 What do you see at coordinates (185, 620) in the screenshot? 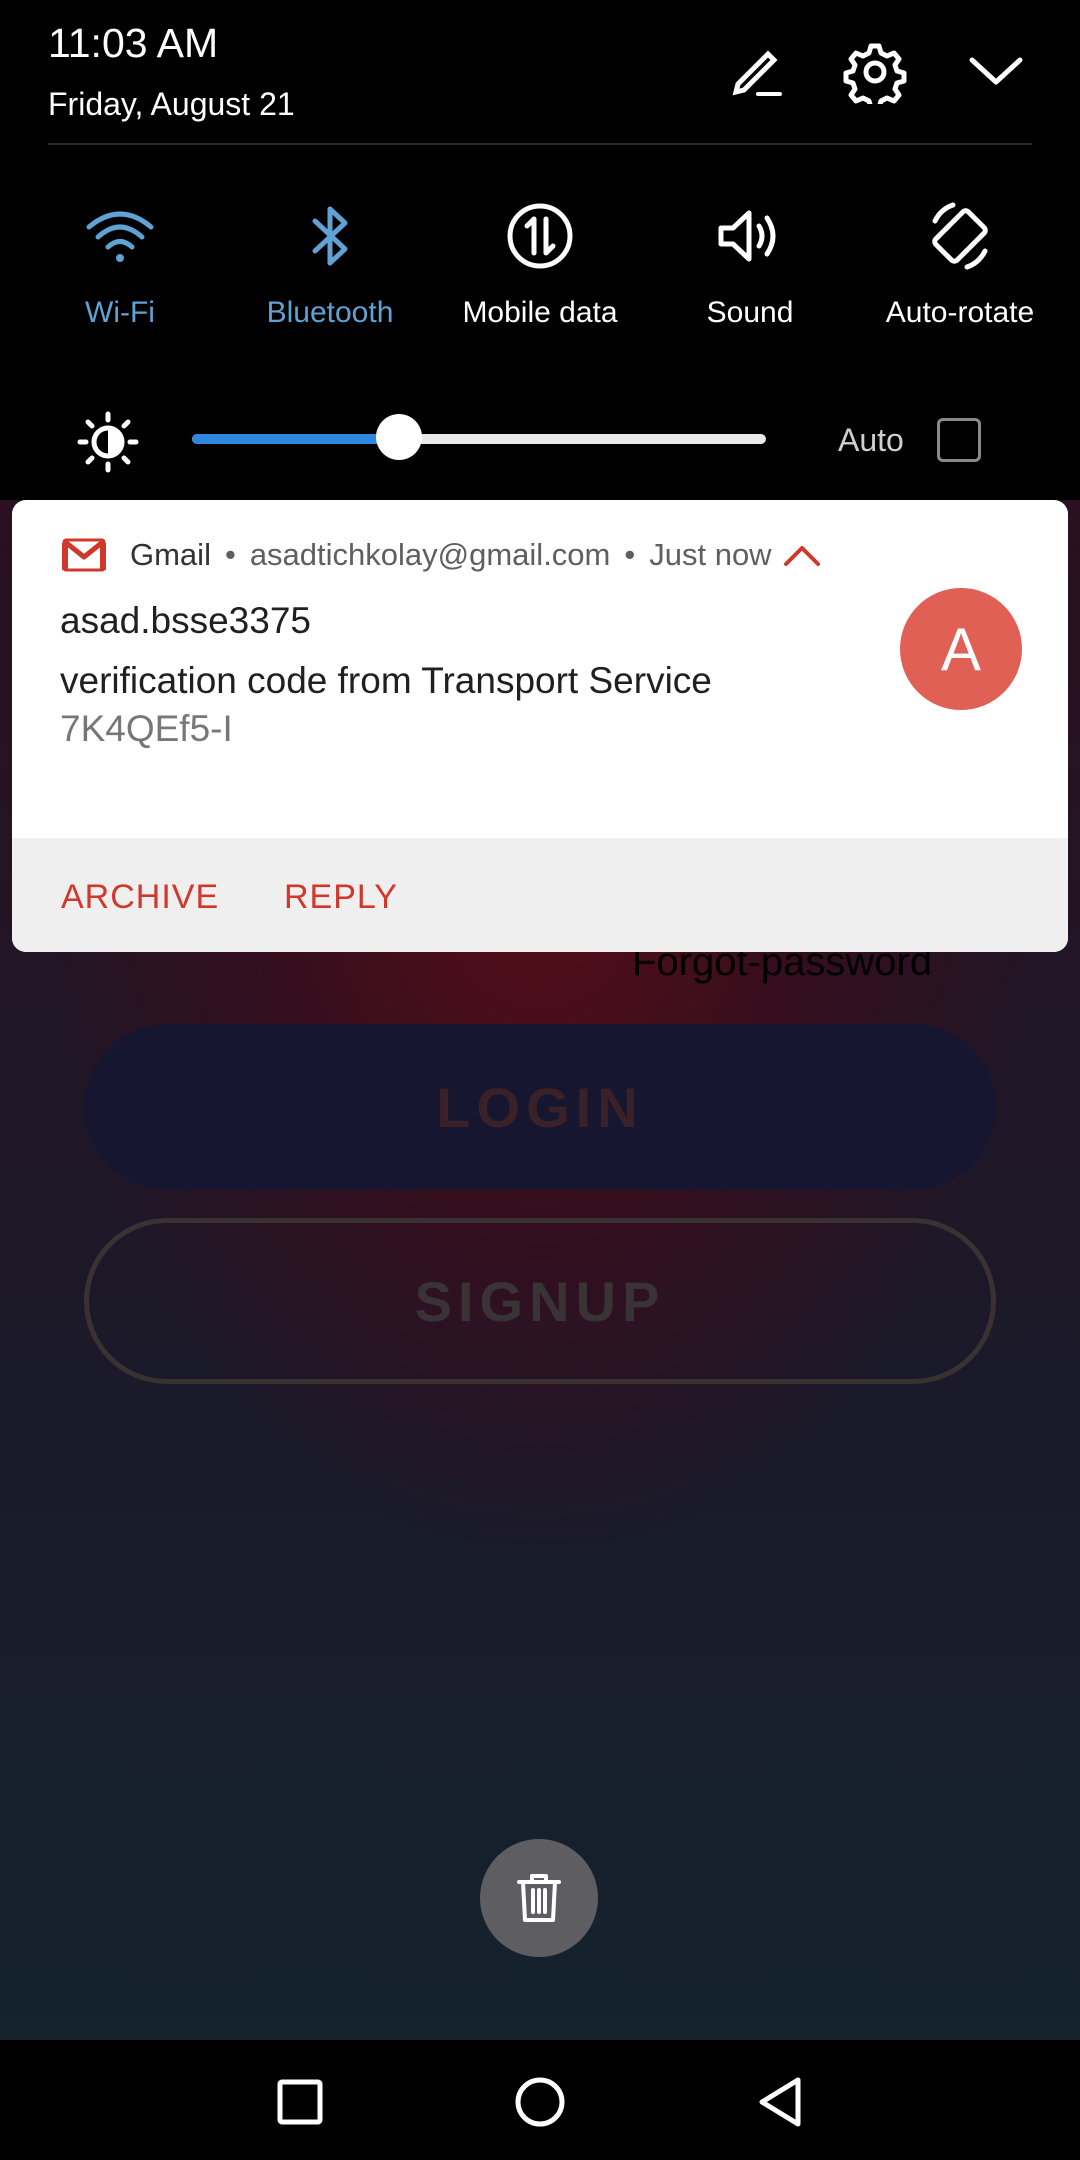
I see `notification-title: asad.bsse3375` at bounding box center [185, 620].